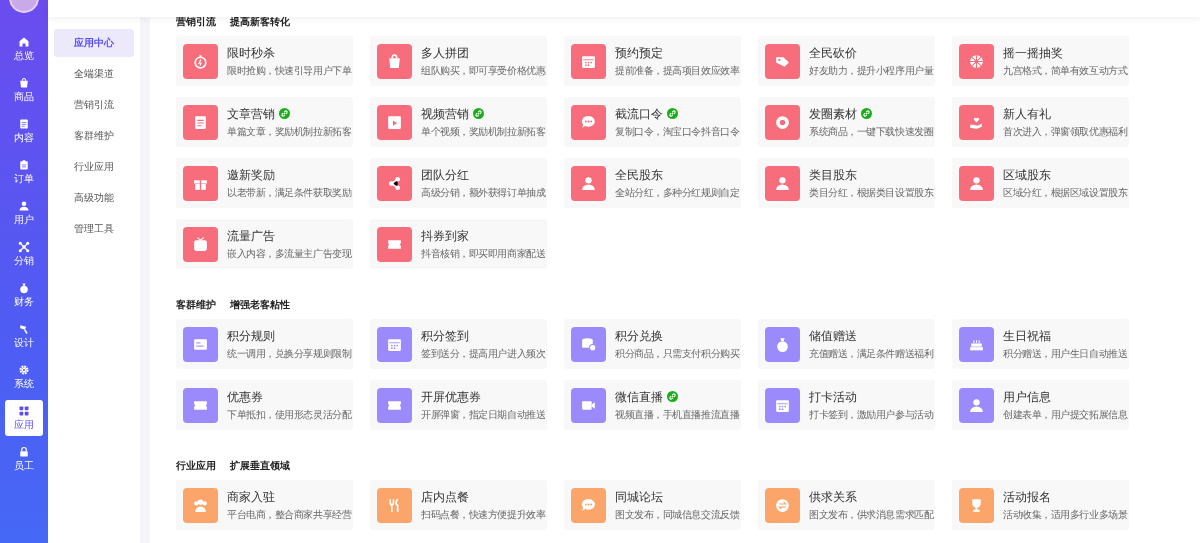  What do you see at coordinates (871, 131) in the screenshot?
I see `app-description: 系统商品，一键下载快速发圈` at bounding box center [871, 131].